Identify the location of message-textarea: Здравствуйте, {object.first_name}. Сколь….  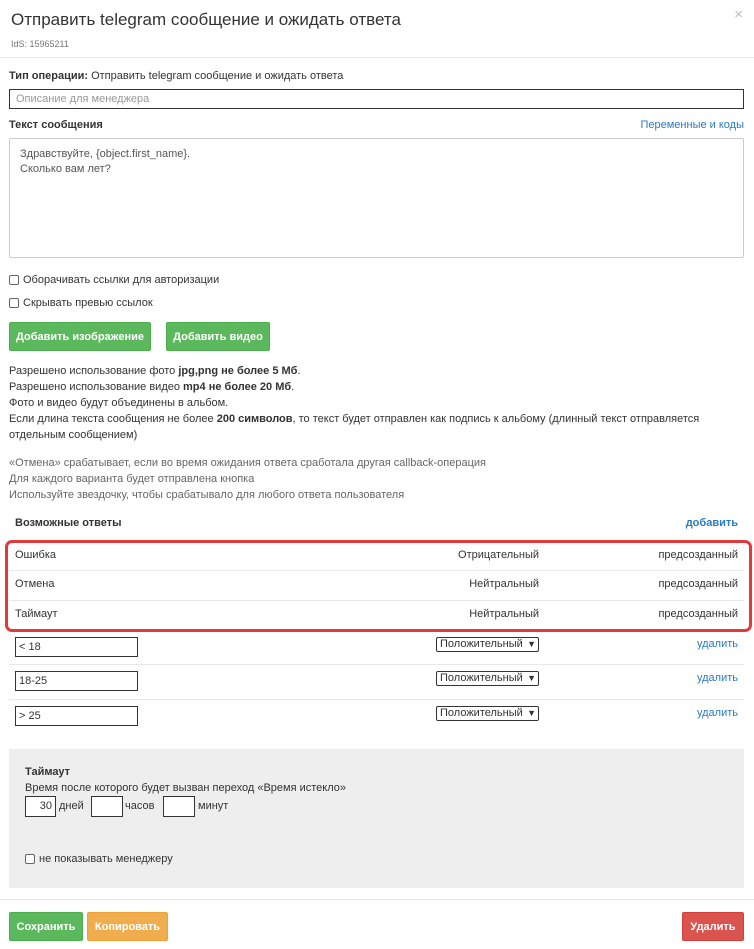
(376, 198).